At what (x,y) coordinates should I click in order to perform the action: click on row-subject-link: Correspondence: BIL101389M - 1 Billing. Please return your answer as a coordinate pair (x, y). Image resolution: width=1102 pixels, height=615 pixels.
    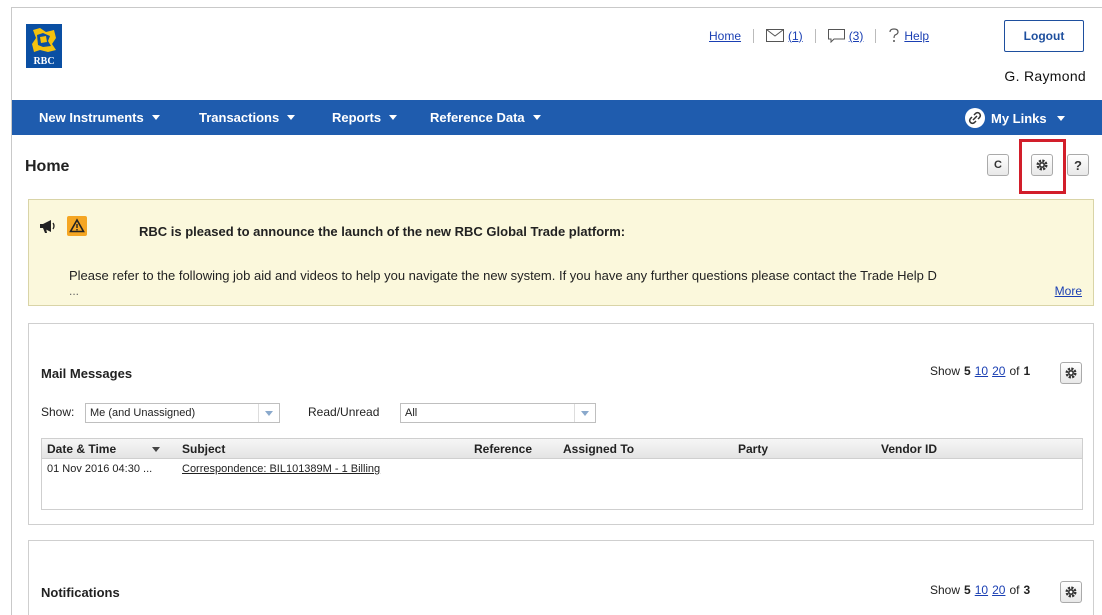
    Looking at the image, I should click on (281, 469).